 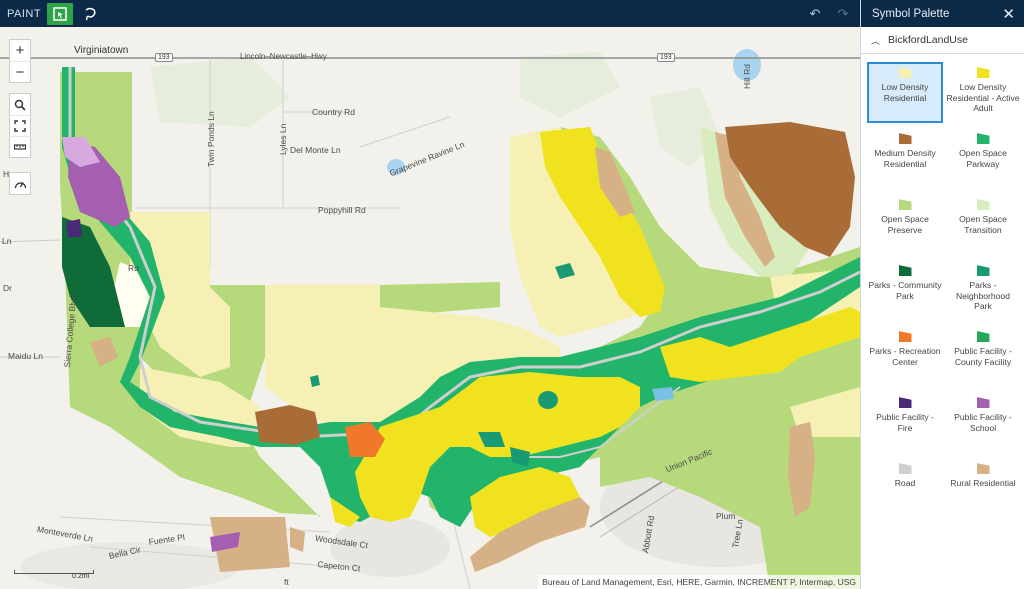 I want to click on symbol-label: Low Density Residential - Active Adult, so click(x=983, y=97).